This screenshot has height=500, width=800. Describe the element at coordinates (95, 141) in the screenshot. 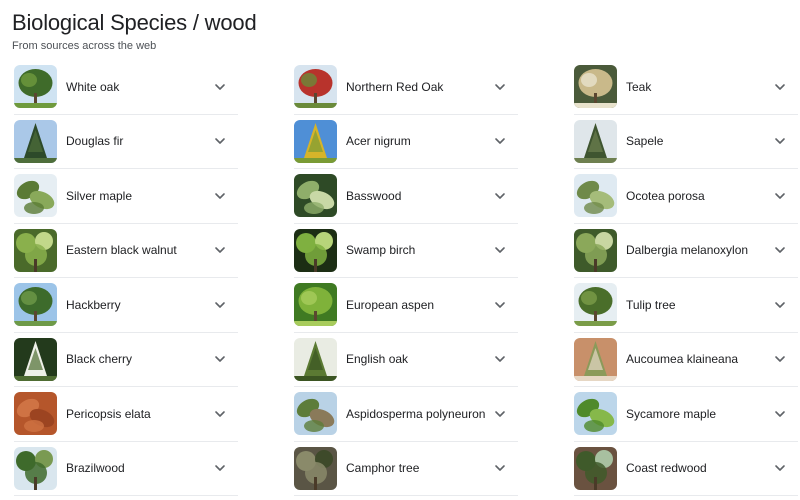

I see `list-item-label: Douglas fir` at that location.